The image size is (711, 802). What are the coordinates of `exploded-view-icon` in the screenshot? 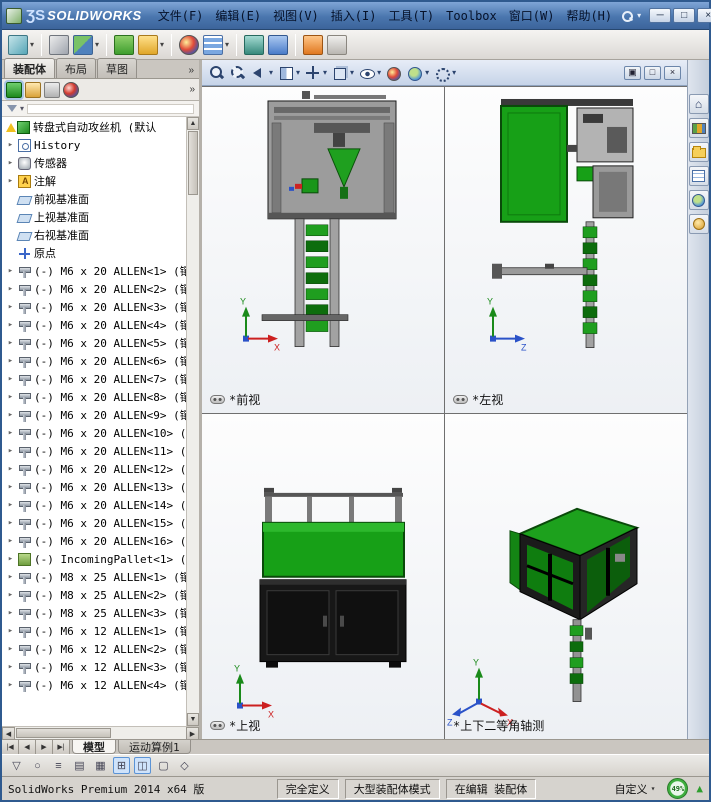 It's located at (313, 44).